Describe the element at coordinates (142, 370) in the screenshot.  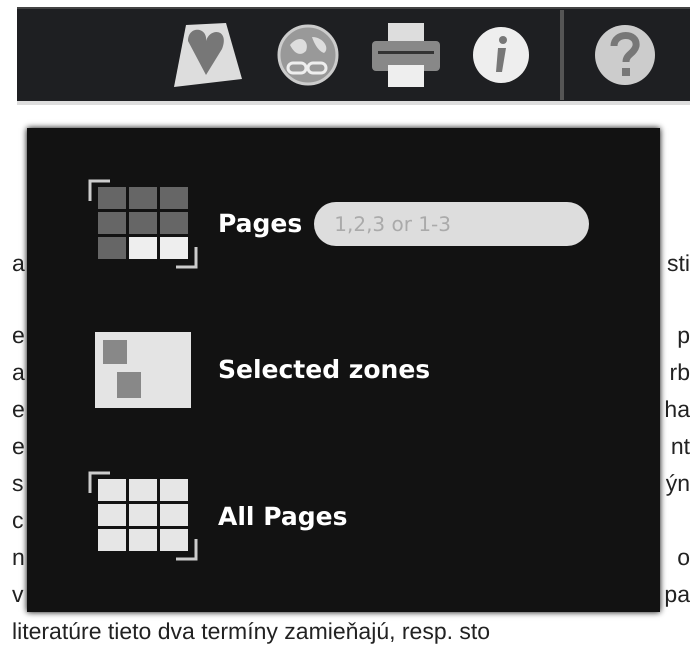
I see `zones-icon` at that location.